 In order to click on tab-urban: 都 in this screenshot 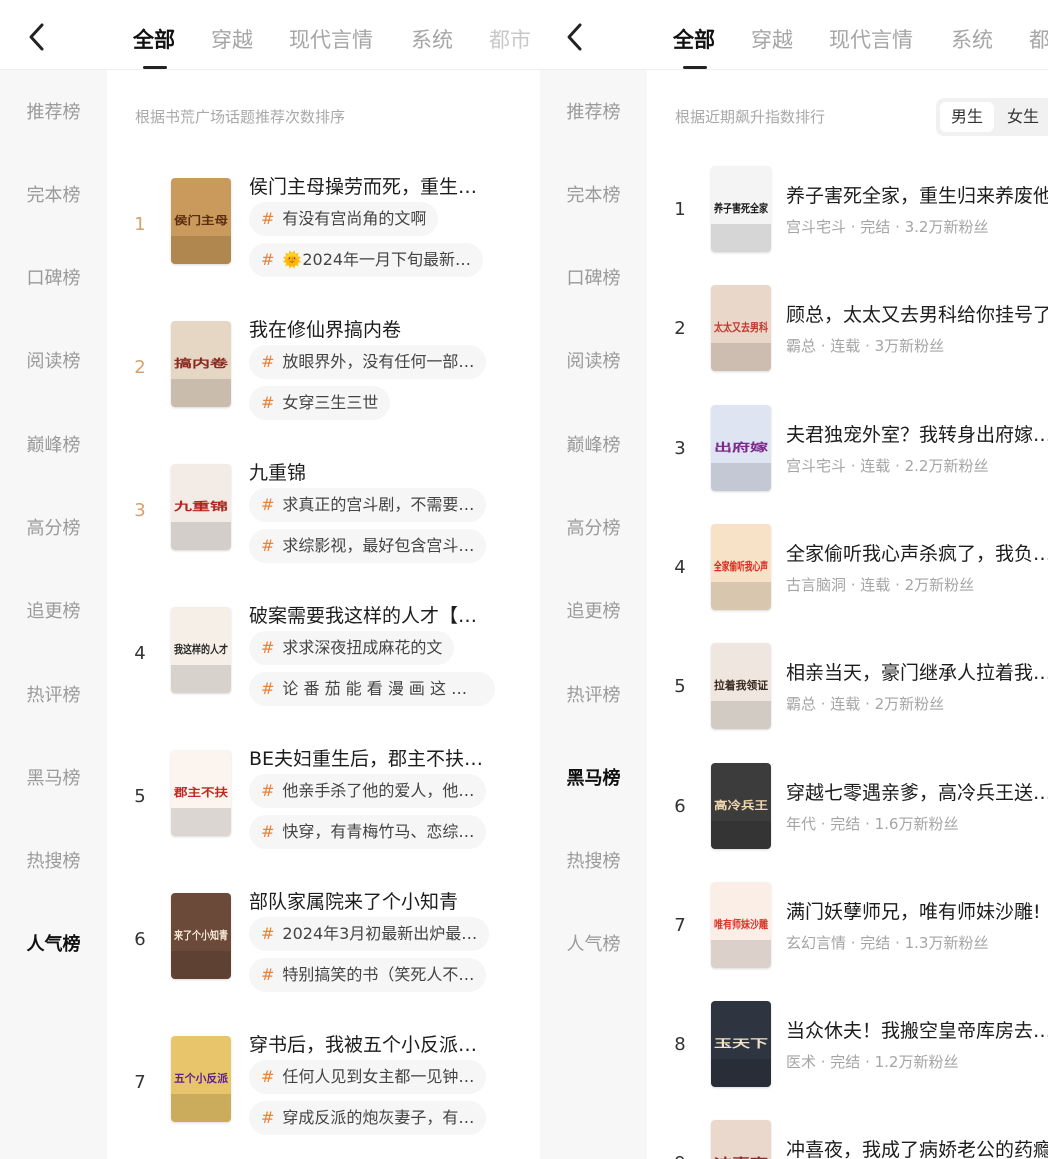, I will do `click(1038, 39)`.